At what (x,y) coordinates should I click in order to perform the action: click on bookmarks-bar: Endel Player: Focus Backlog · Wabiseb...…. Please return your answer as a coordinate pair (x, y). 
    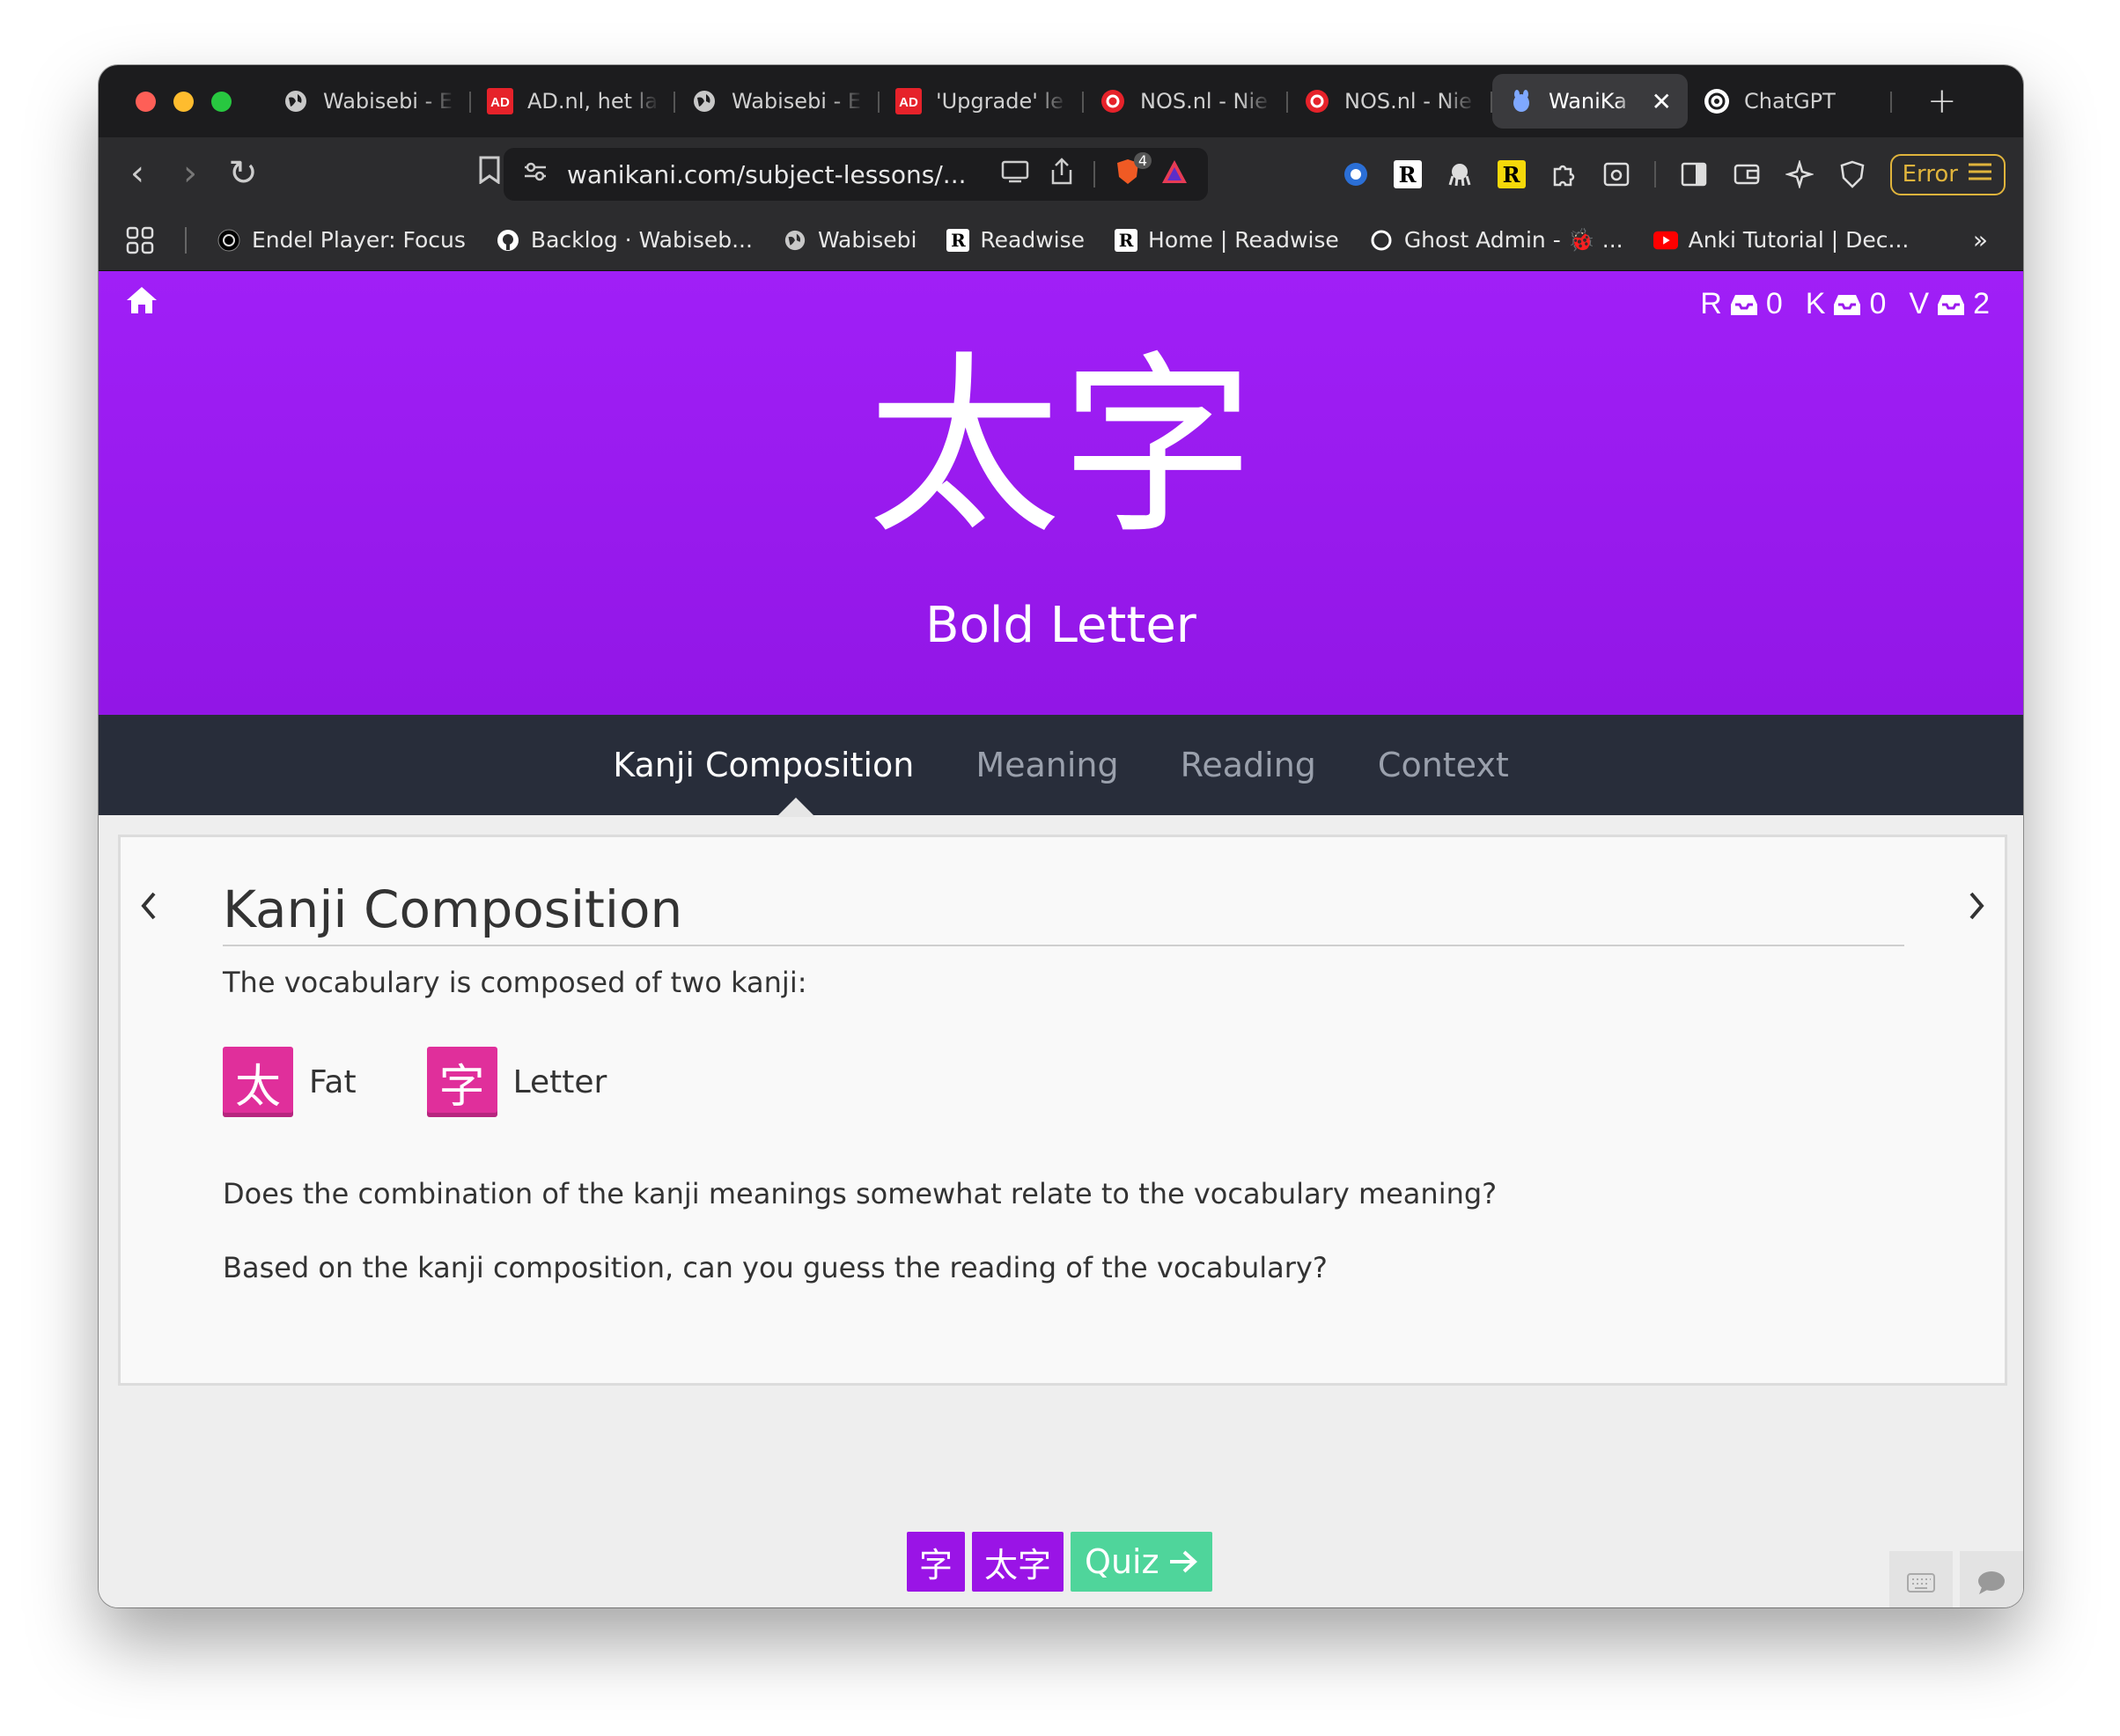
    Looking at the image, I should click on (1061, 240).